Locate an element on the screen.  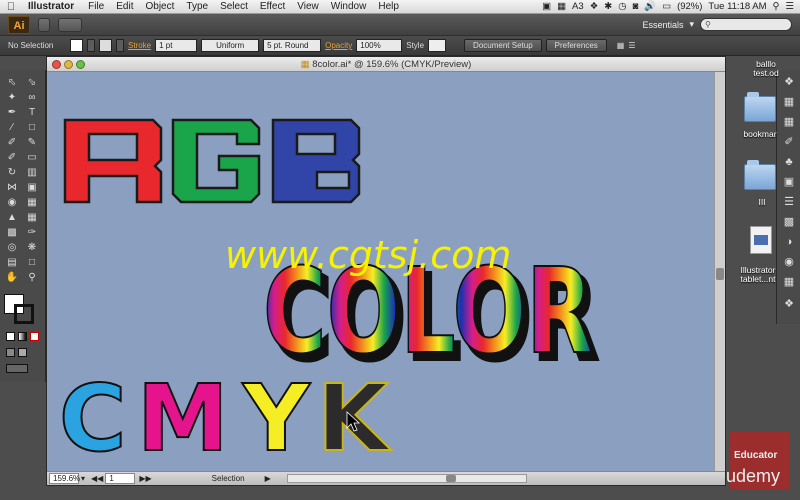
draw-behind-icon is located at coordinates (22, 352).